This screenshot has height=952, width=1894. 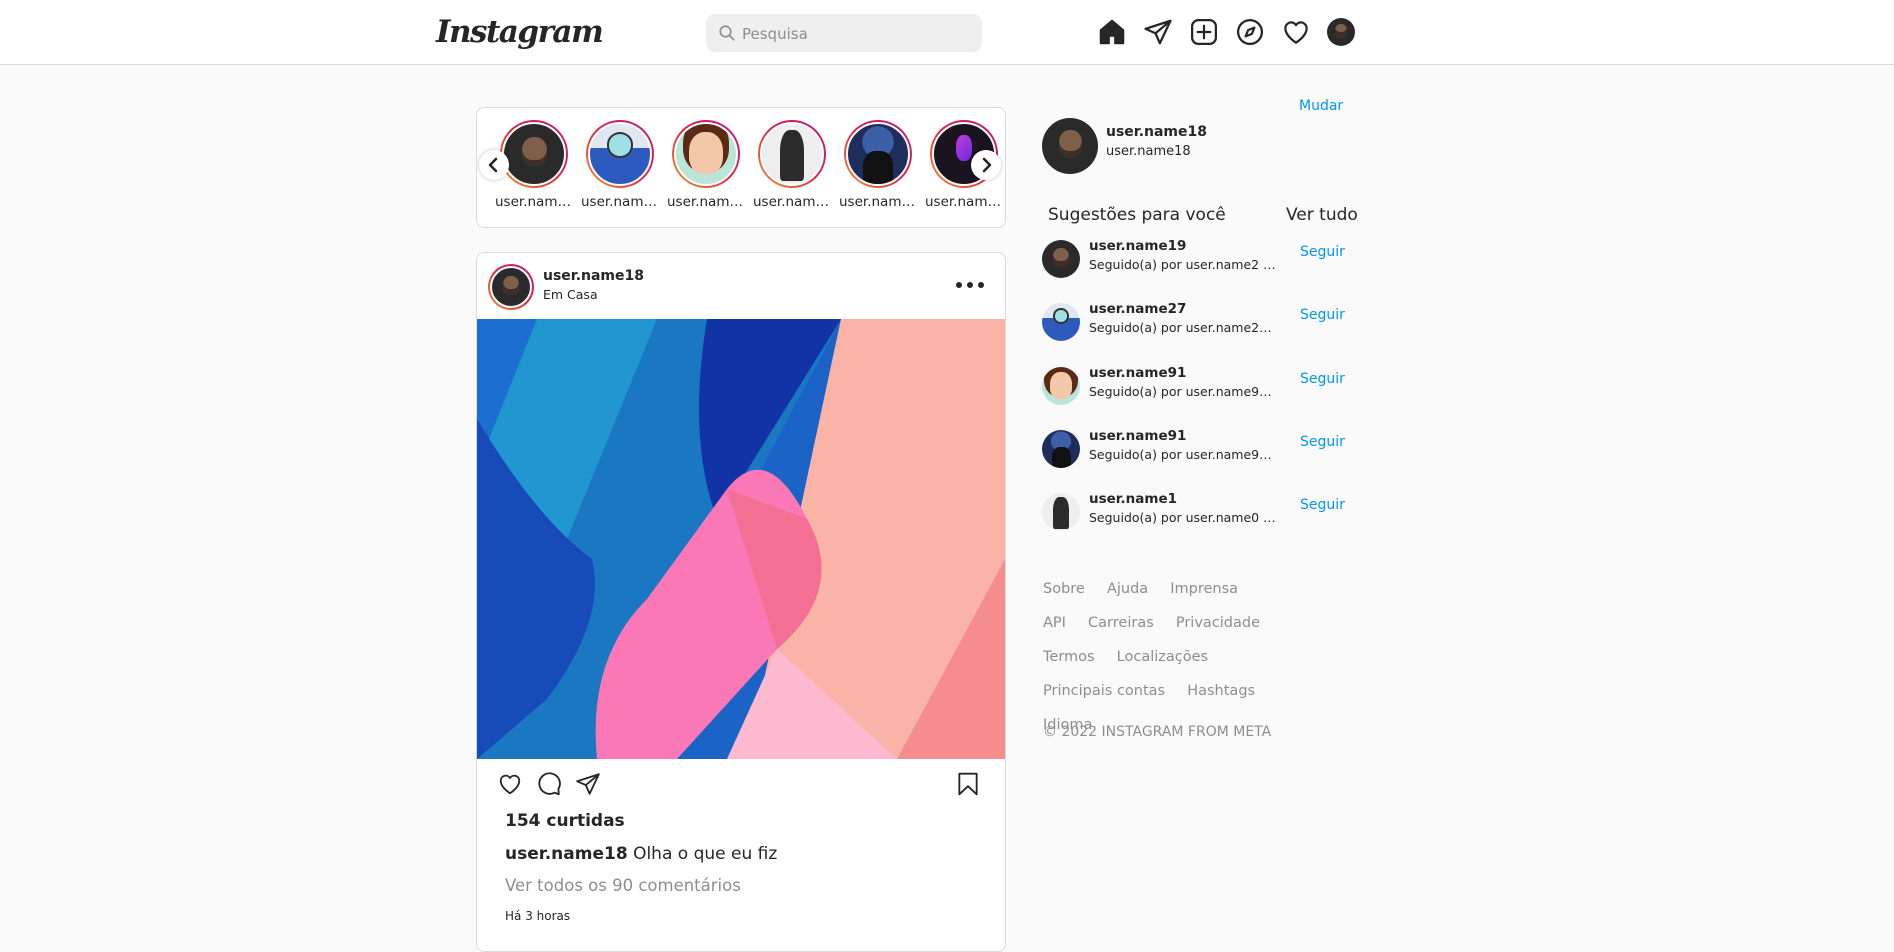 I want to click on post-header: user.name18 Em Casa, so click(x=741, y=286).